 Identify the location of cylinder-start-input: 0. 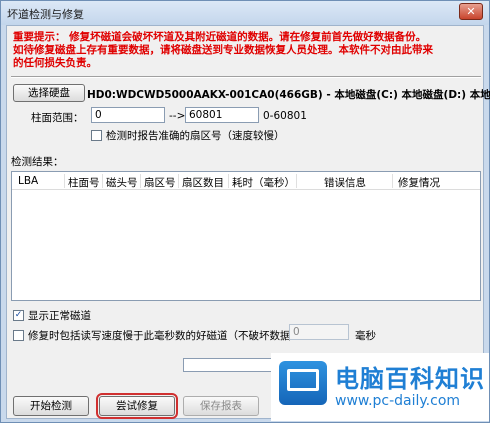
(128, 115).